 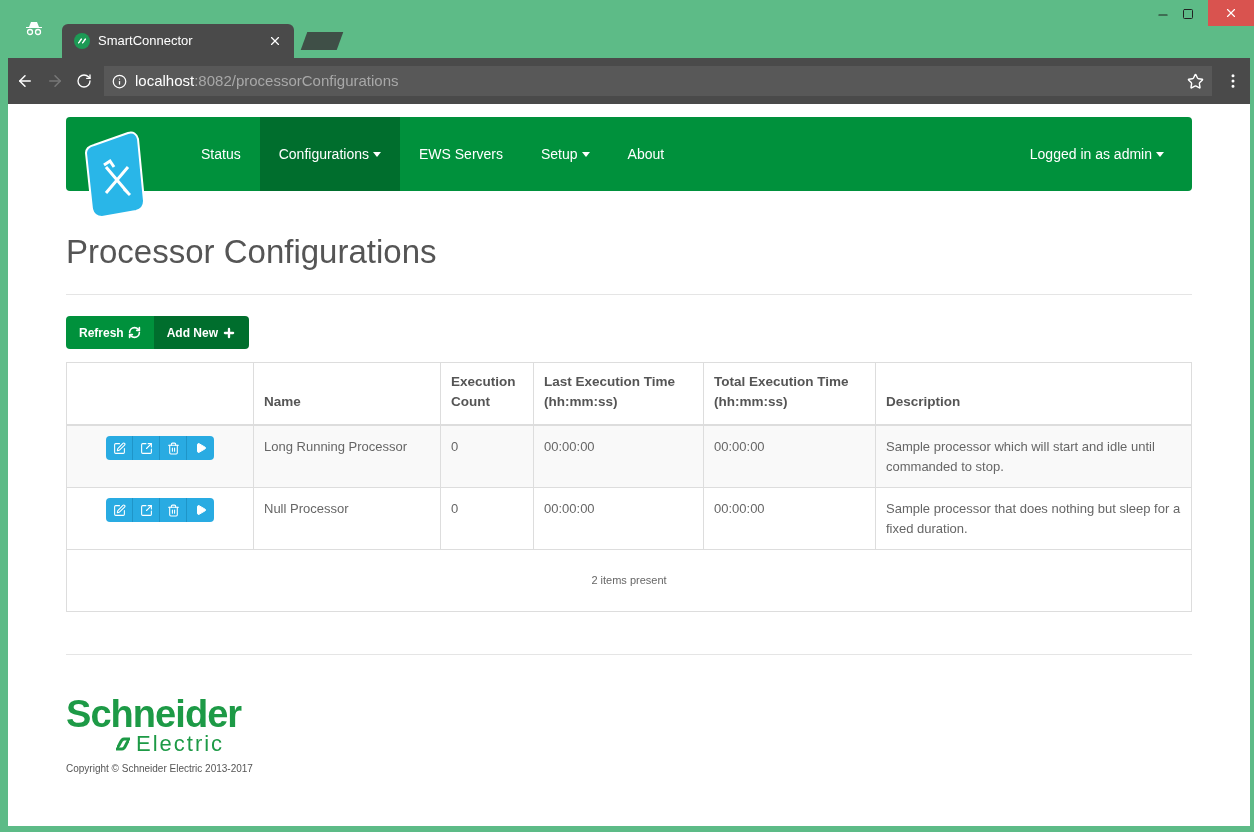 I want to click on column-header: Name, so click(x=282, y=402).